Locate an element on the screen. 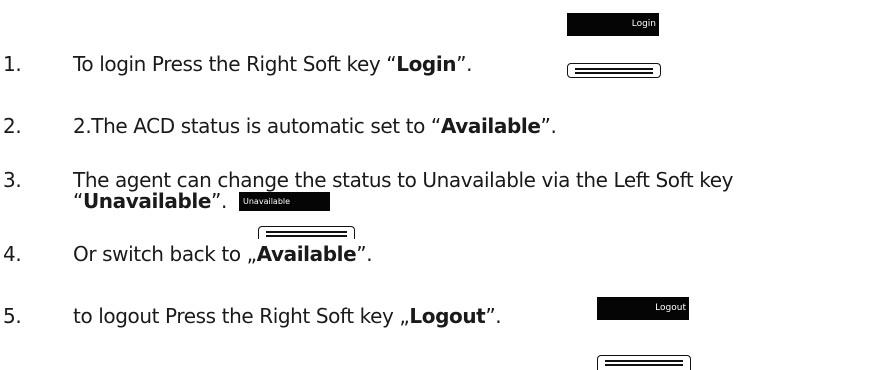  step-number-1: 1. is located at coordinates (12, 64).